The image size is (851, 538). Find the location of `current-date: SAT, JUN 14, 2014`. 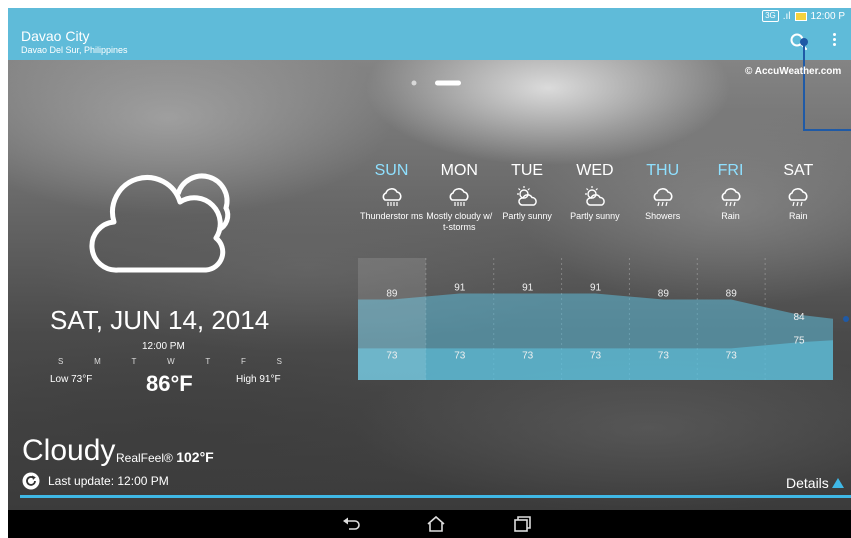

current-date: SAT, JUN 14, 2014 is located at coordinates (160, 320).